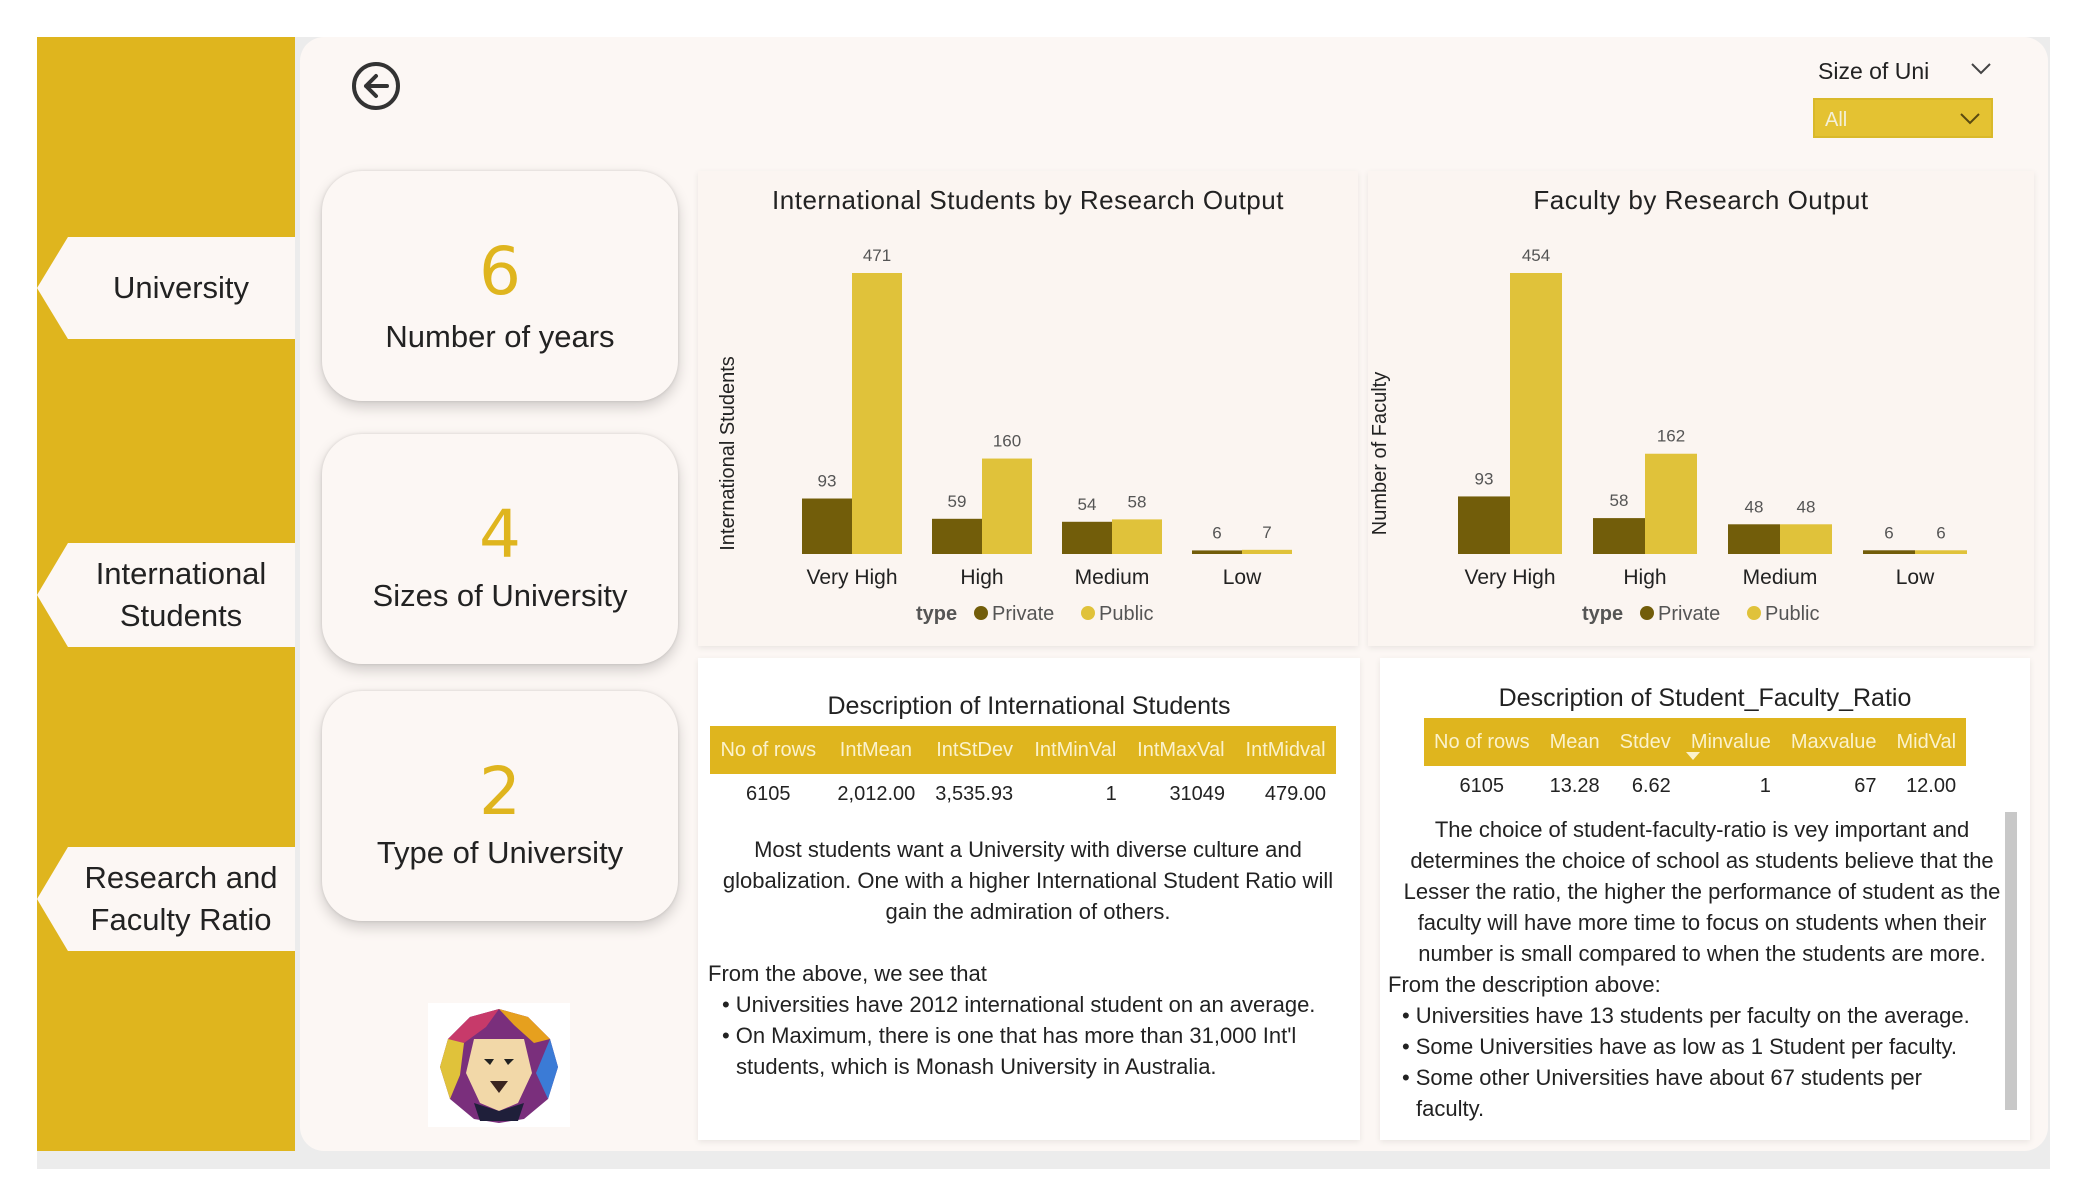 This screenshot has width=2075, height=1200. Describe the element at coordinates (1536, 255) in the screenshot. I see `data-label: 454` at that location.